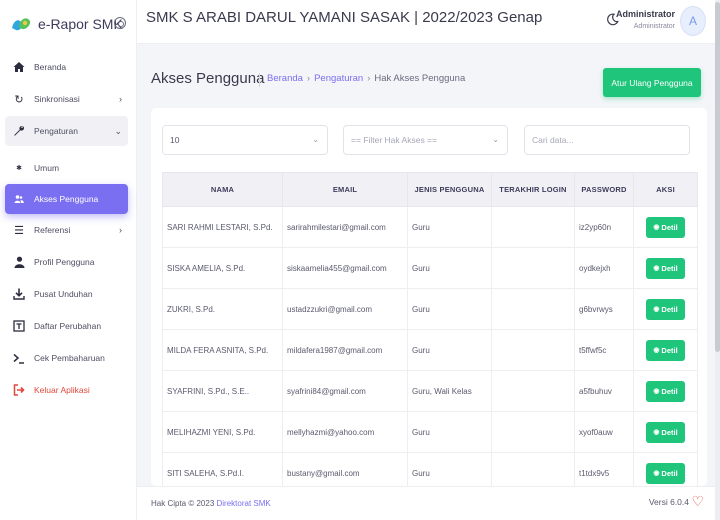 The width and height of the screenshot is (720, 520). Describe the element at coordinates (19, 358) in the screenshot. I see `terminal-icon` at that location.